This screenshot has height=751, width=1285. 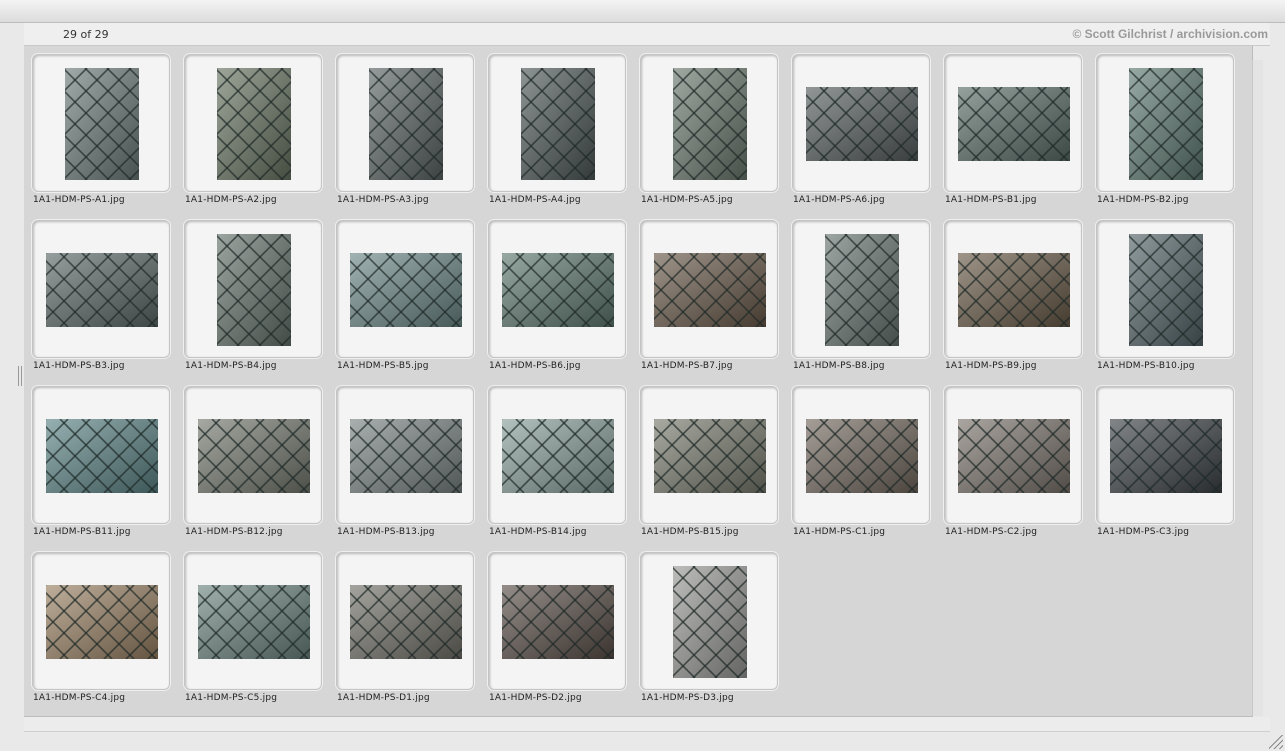 I want to click on thumbnail-item: 1A1-HDM-PS-C1.jpg, so click(x=862, y=469).